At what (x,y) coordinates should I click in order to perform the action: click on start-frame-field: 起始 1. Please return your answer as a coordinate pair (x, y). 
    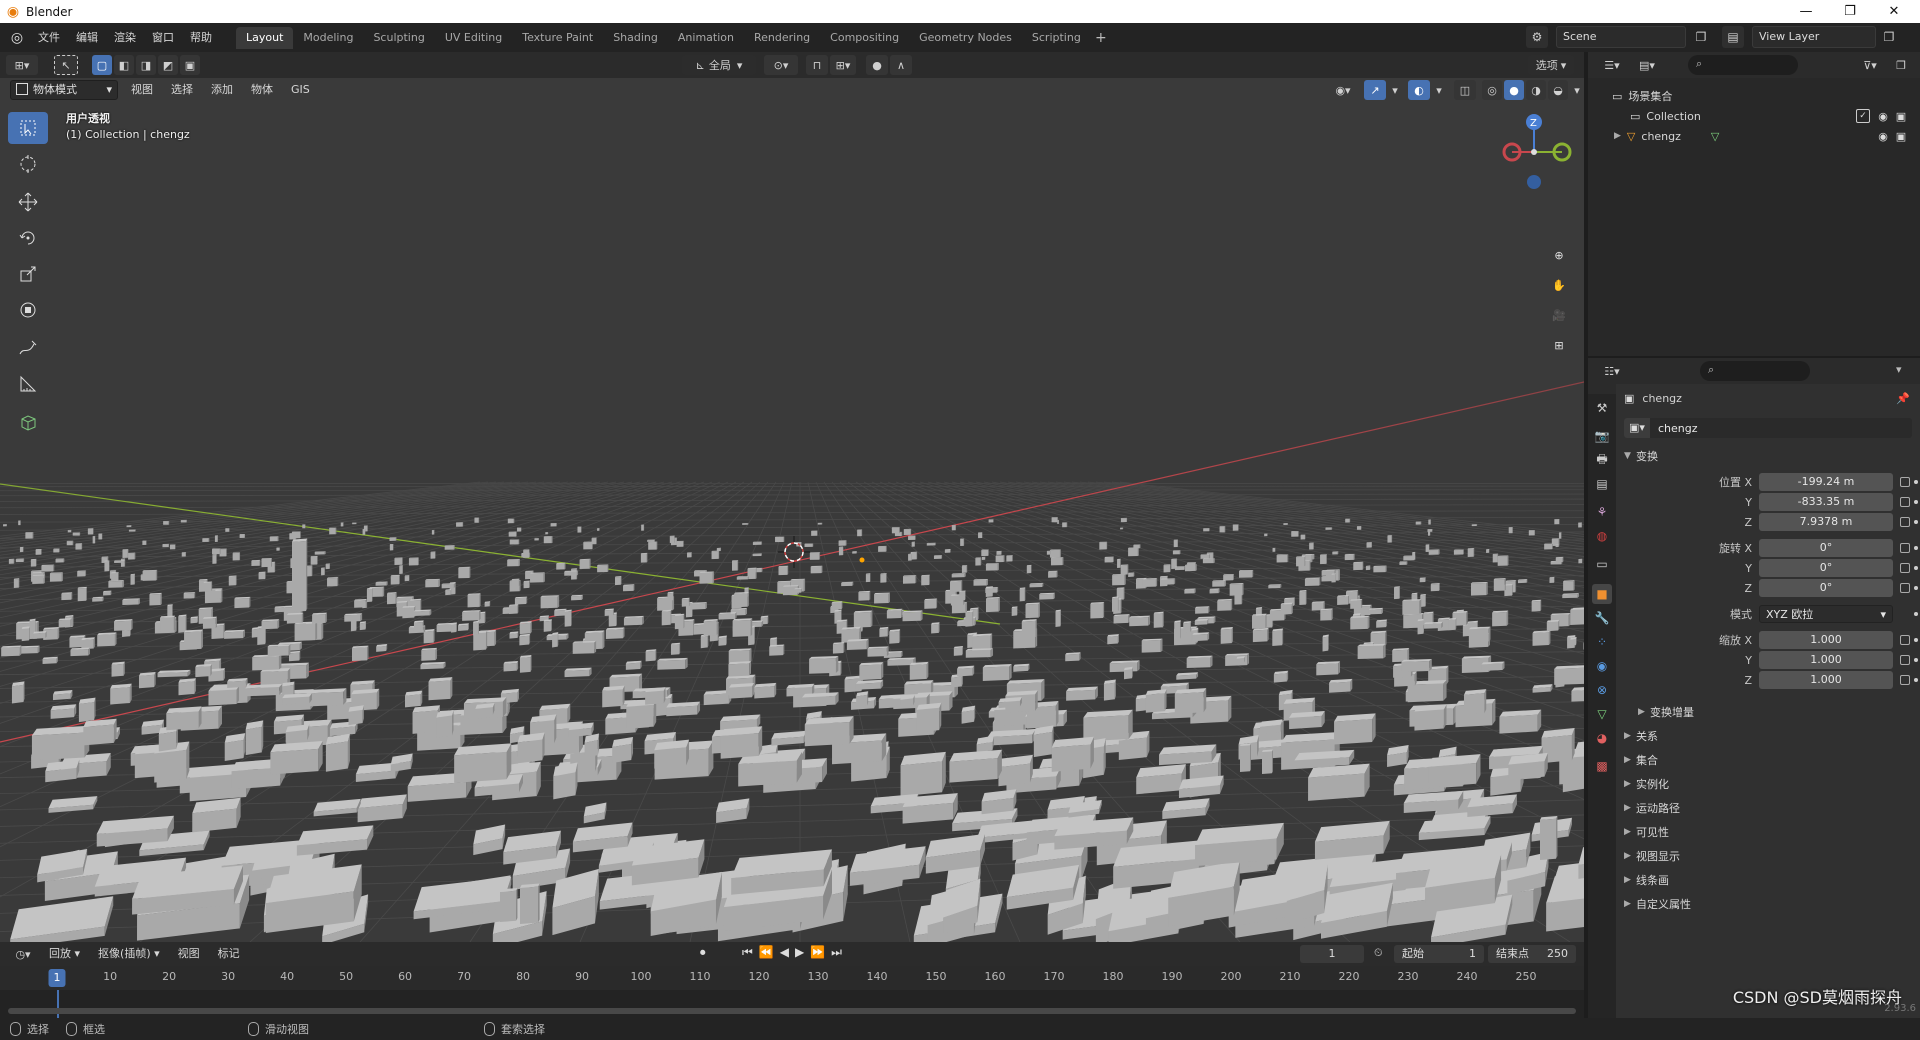
    Looking at the image, I should click on (1439, 954).